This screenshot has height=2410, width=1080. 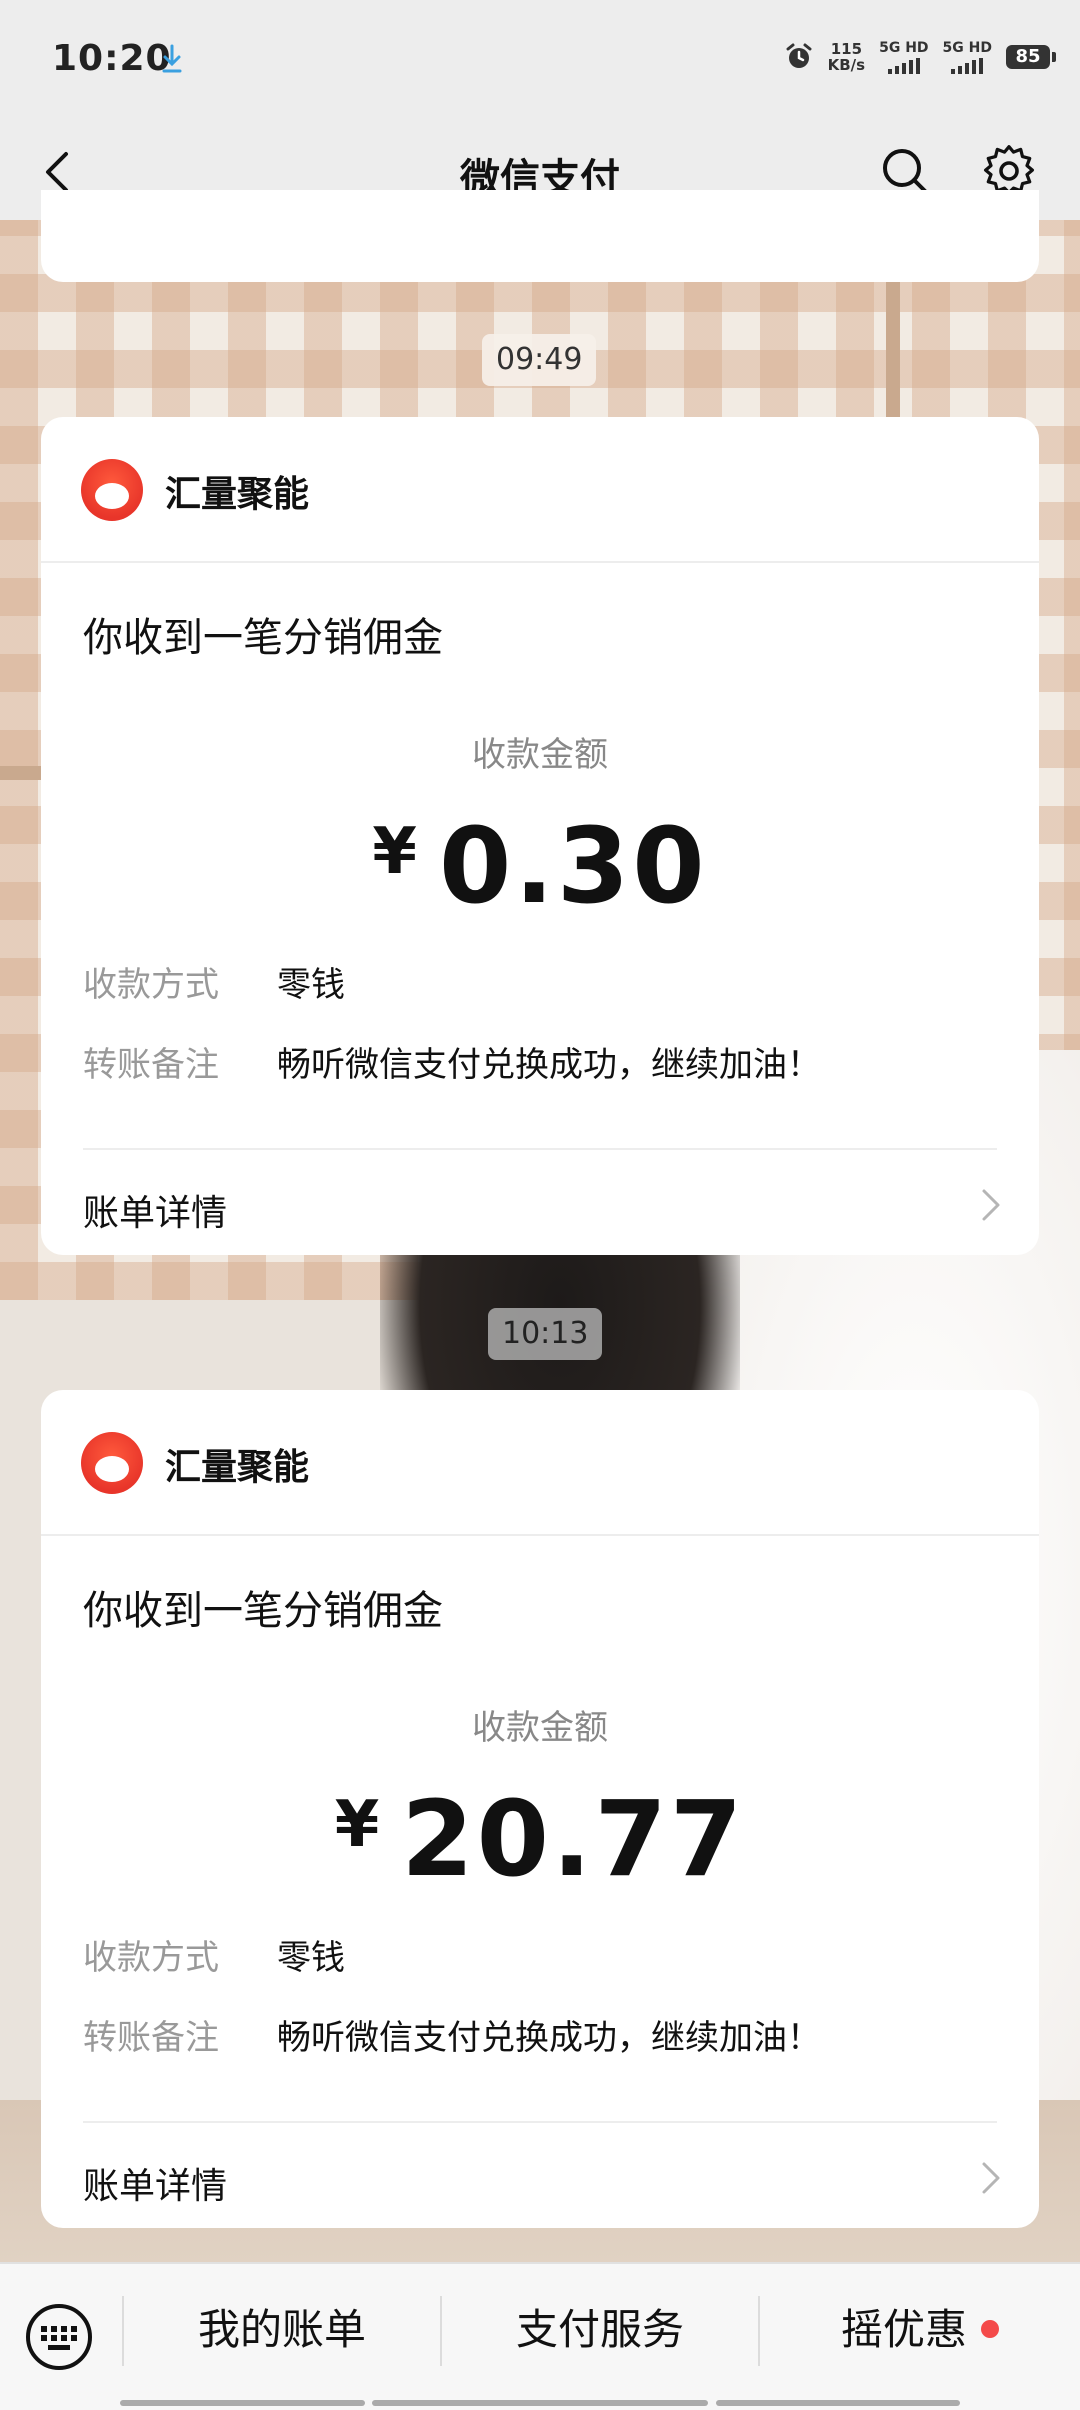 What do you see at coordinates (990, 2328) in the screenshot?
I see `notification-dot` at bounding box center [990, 2328].